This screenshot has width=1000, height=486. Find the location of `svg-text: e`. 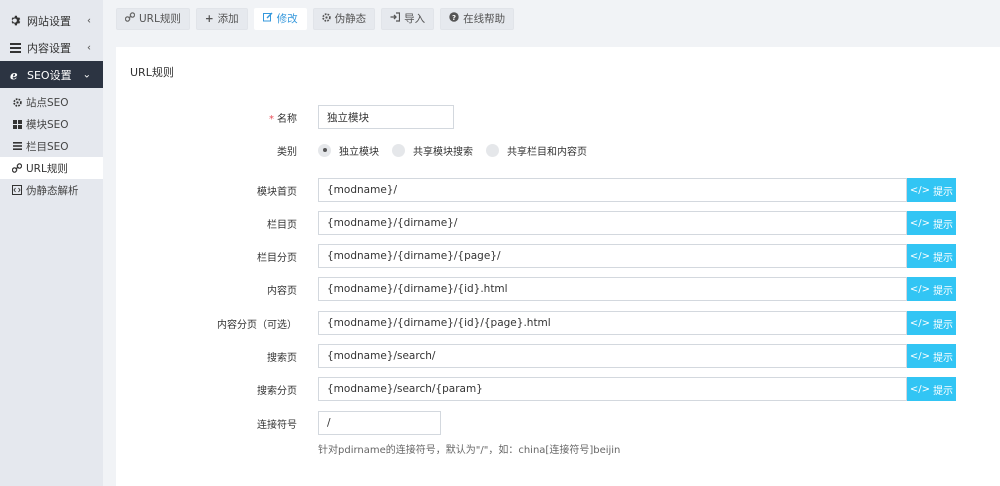

svg-text: e is located at coordinates (14, 75).